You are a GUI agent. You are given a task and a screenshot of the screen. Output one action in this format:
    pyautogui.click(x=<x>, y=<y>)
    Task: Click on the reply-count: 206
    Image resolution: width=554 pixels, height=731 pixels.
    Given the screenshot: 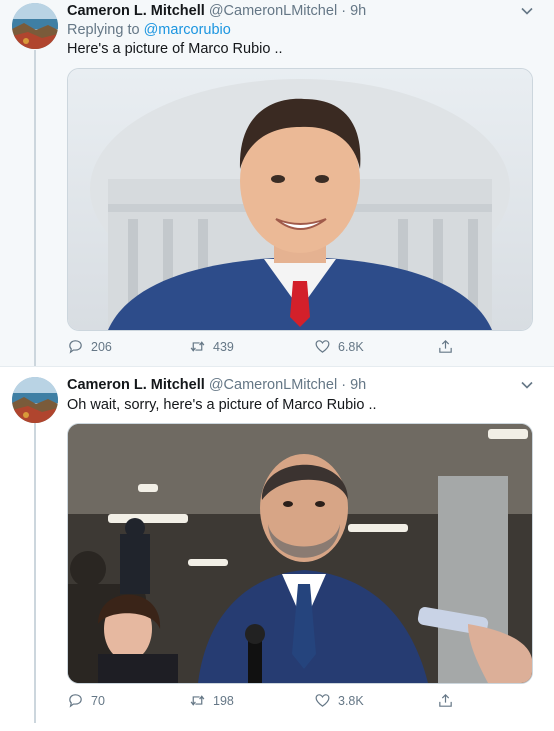 What is the action you would take?
    pyautogui.click(x=101, y=346)
    